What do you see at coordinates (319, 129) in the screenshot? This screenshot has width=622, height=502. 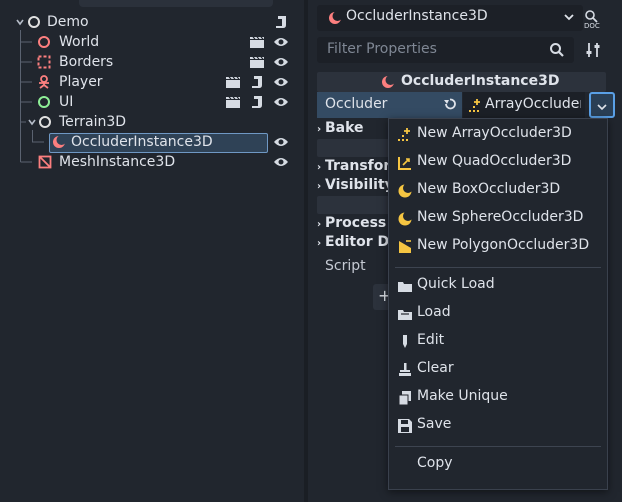 I see `chevron-right-icon: ›` at bounding box center [319, 129].